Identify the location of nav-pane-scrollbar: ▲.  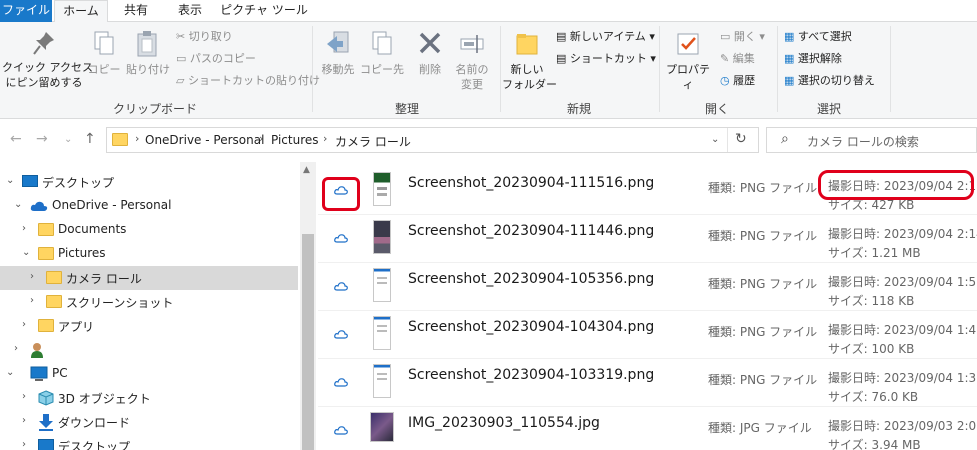
(308, 306).